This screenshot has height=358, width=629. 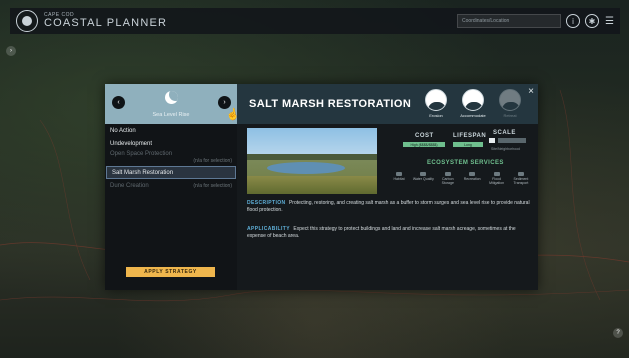 I want to click on scale-bar-site, so click(x=492, y=140).